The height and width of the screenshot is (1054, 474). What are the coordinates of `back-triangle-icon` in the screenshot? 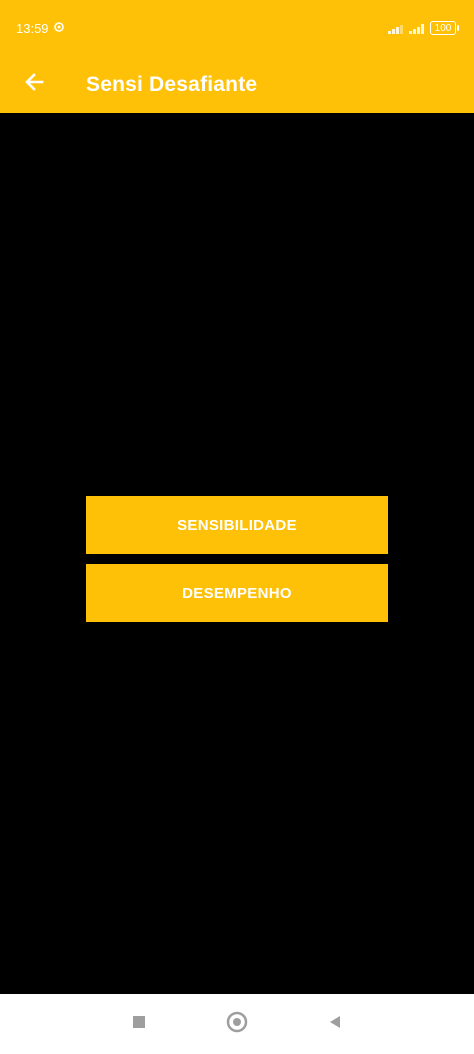 It's located at (335, 1024).